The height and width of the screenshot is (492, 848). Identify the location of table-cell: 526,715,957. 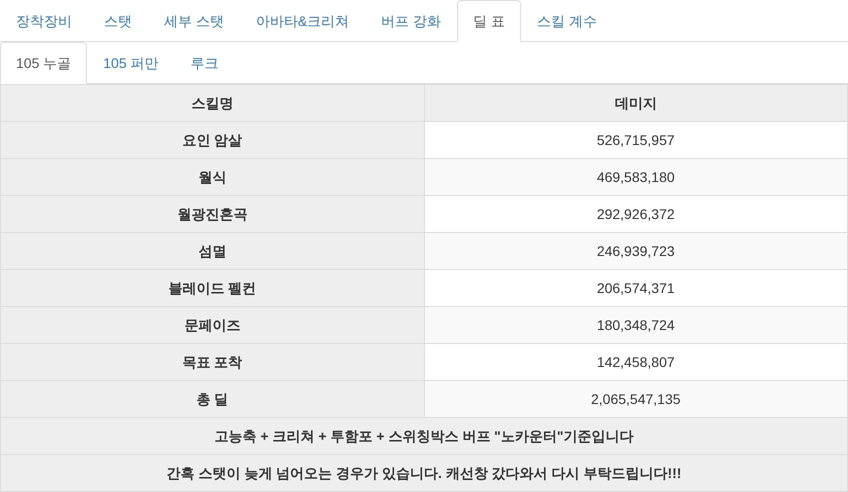
(636, 140).